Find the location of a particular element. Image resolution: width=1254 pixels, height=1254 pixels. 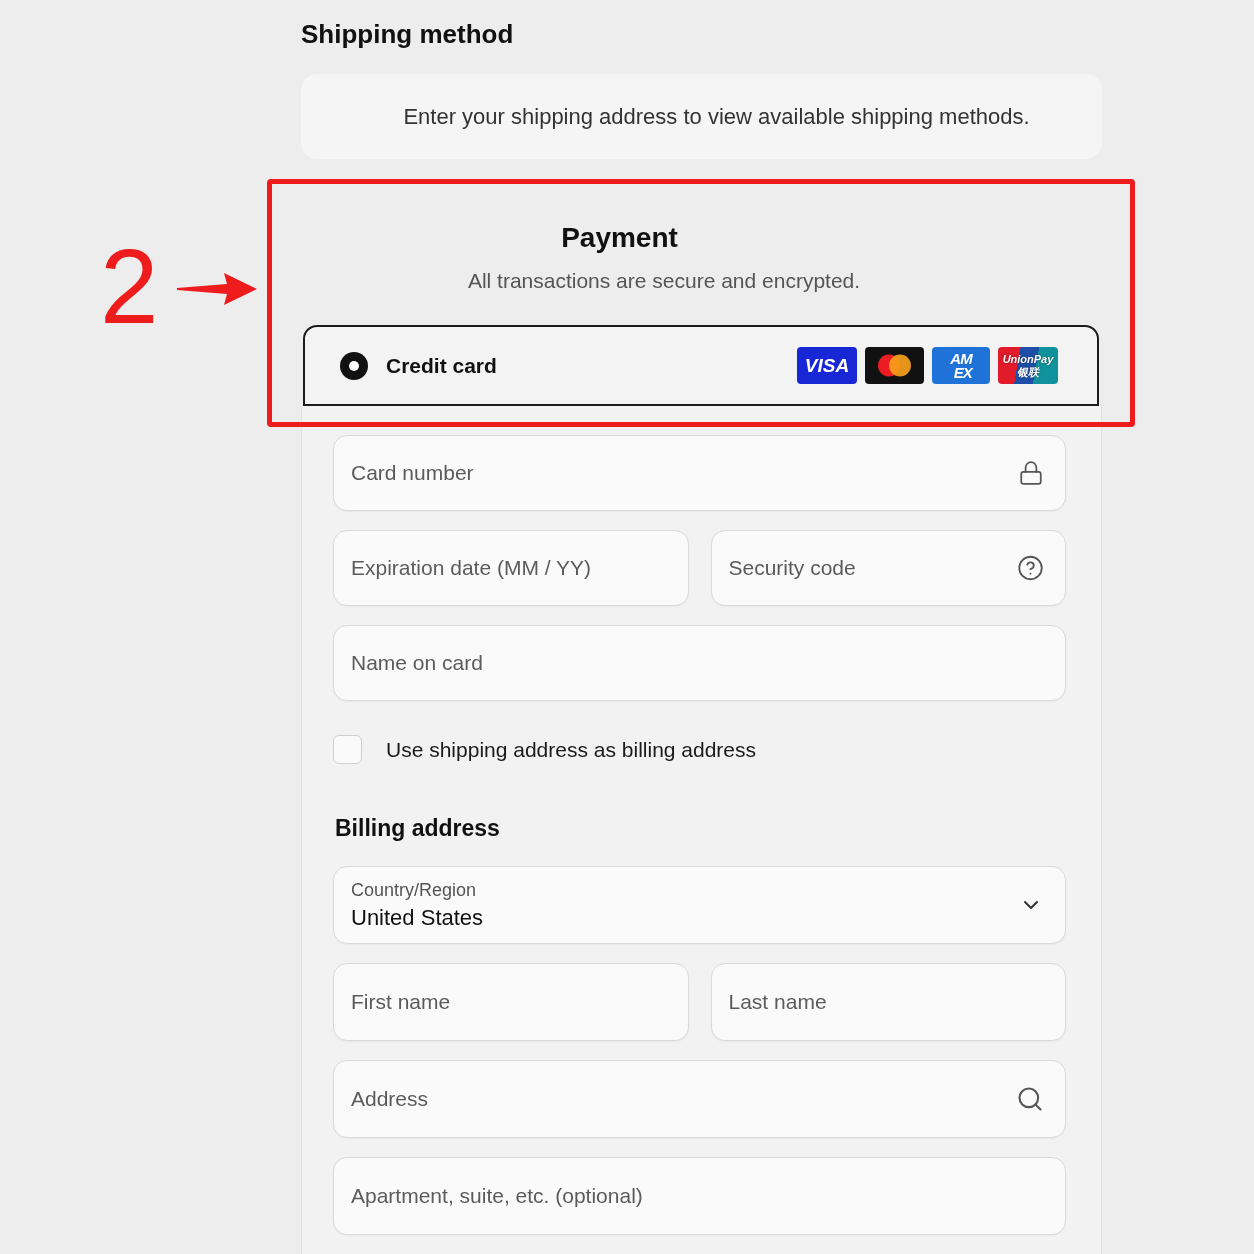

shipping-notice: Enter your shipping address to view available shipping methods. is located at coordinates (701, 116).